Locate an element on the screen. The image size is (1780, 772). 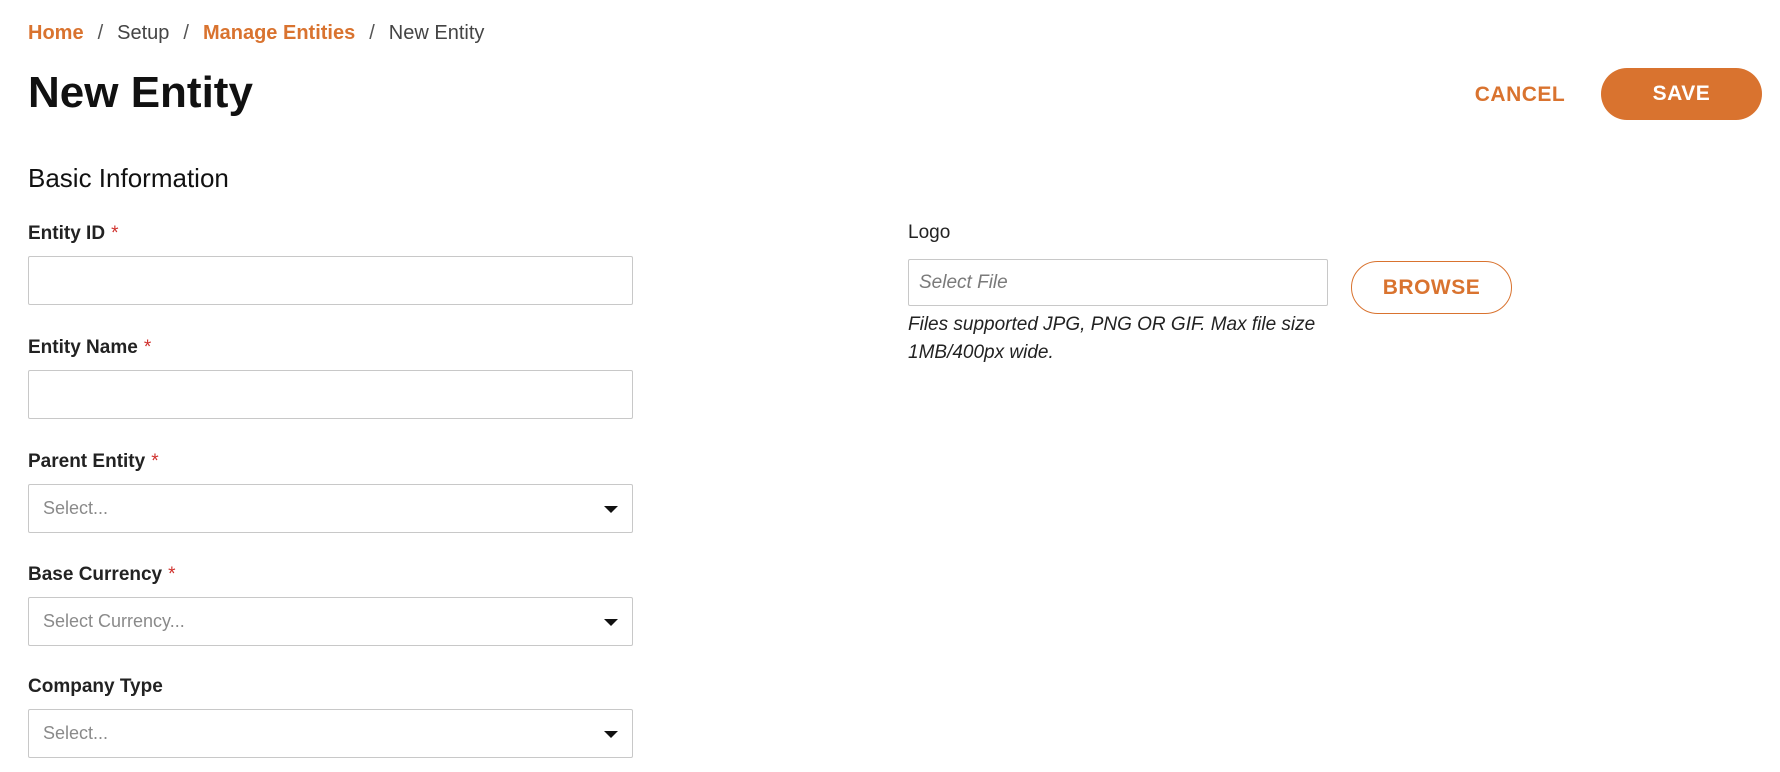
entity-name-input is located at coordinates (330, 394).